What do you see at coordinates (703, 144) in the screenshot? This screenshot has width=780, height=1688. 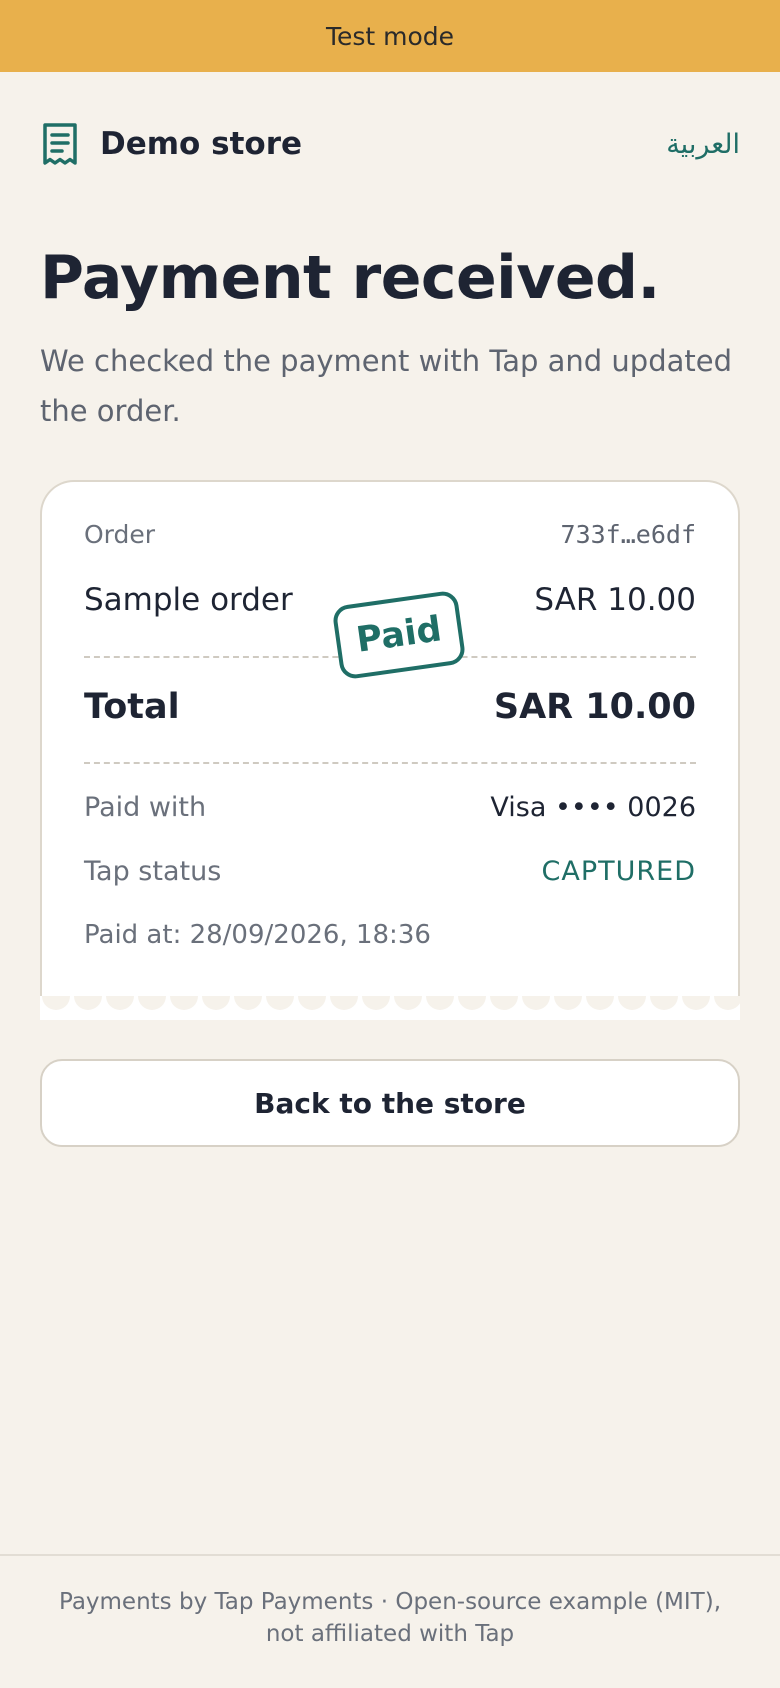 I see `language-switch-link: العربية` at bounding box center [703, 144].